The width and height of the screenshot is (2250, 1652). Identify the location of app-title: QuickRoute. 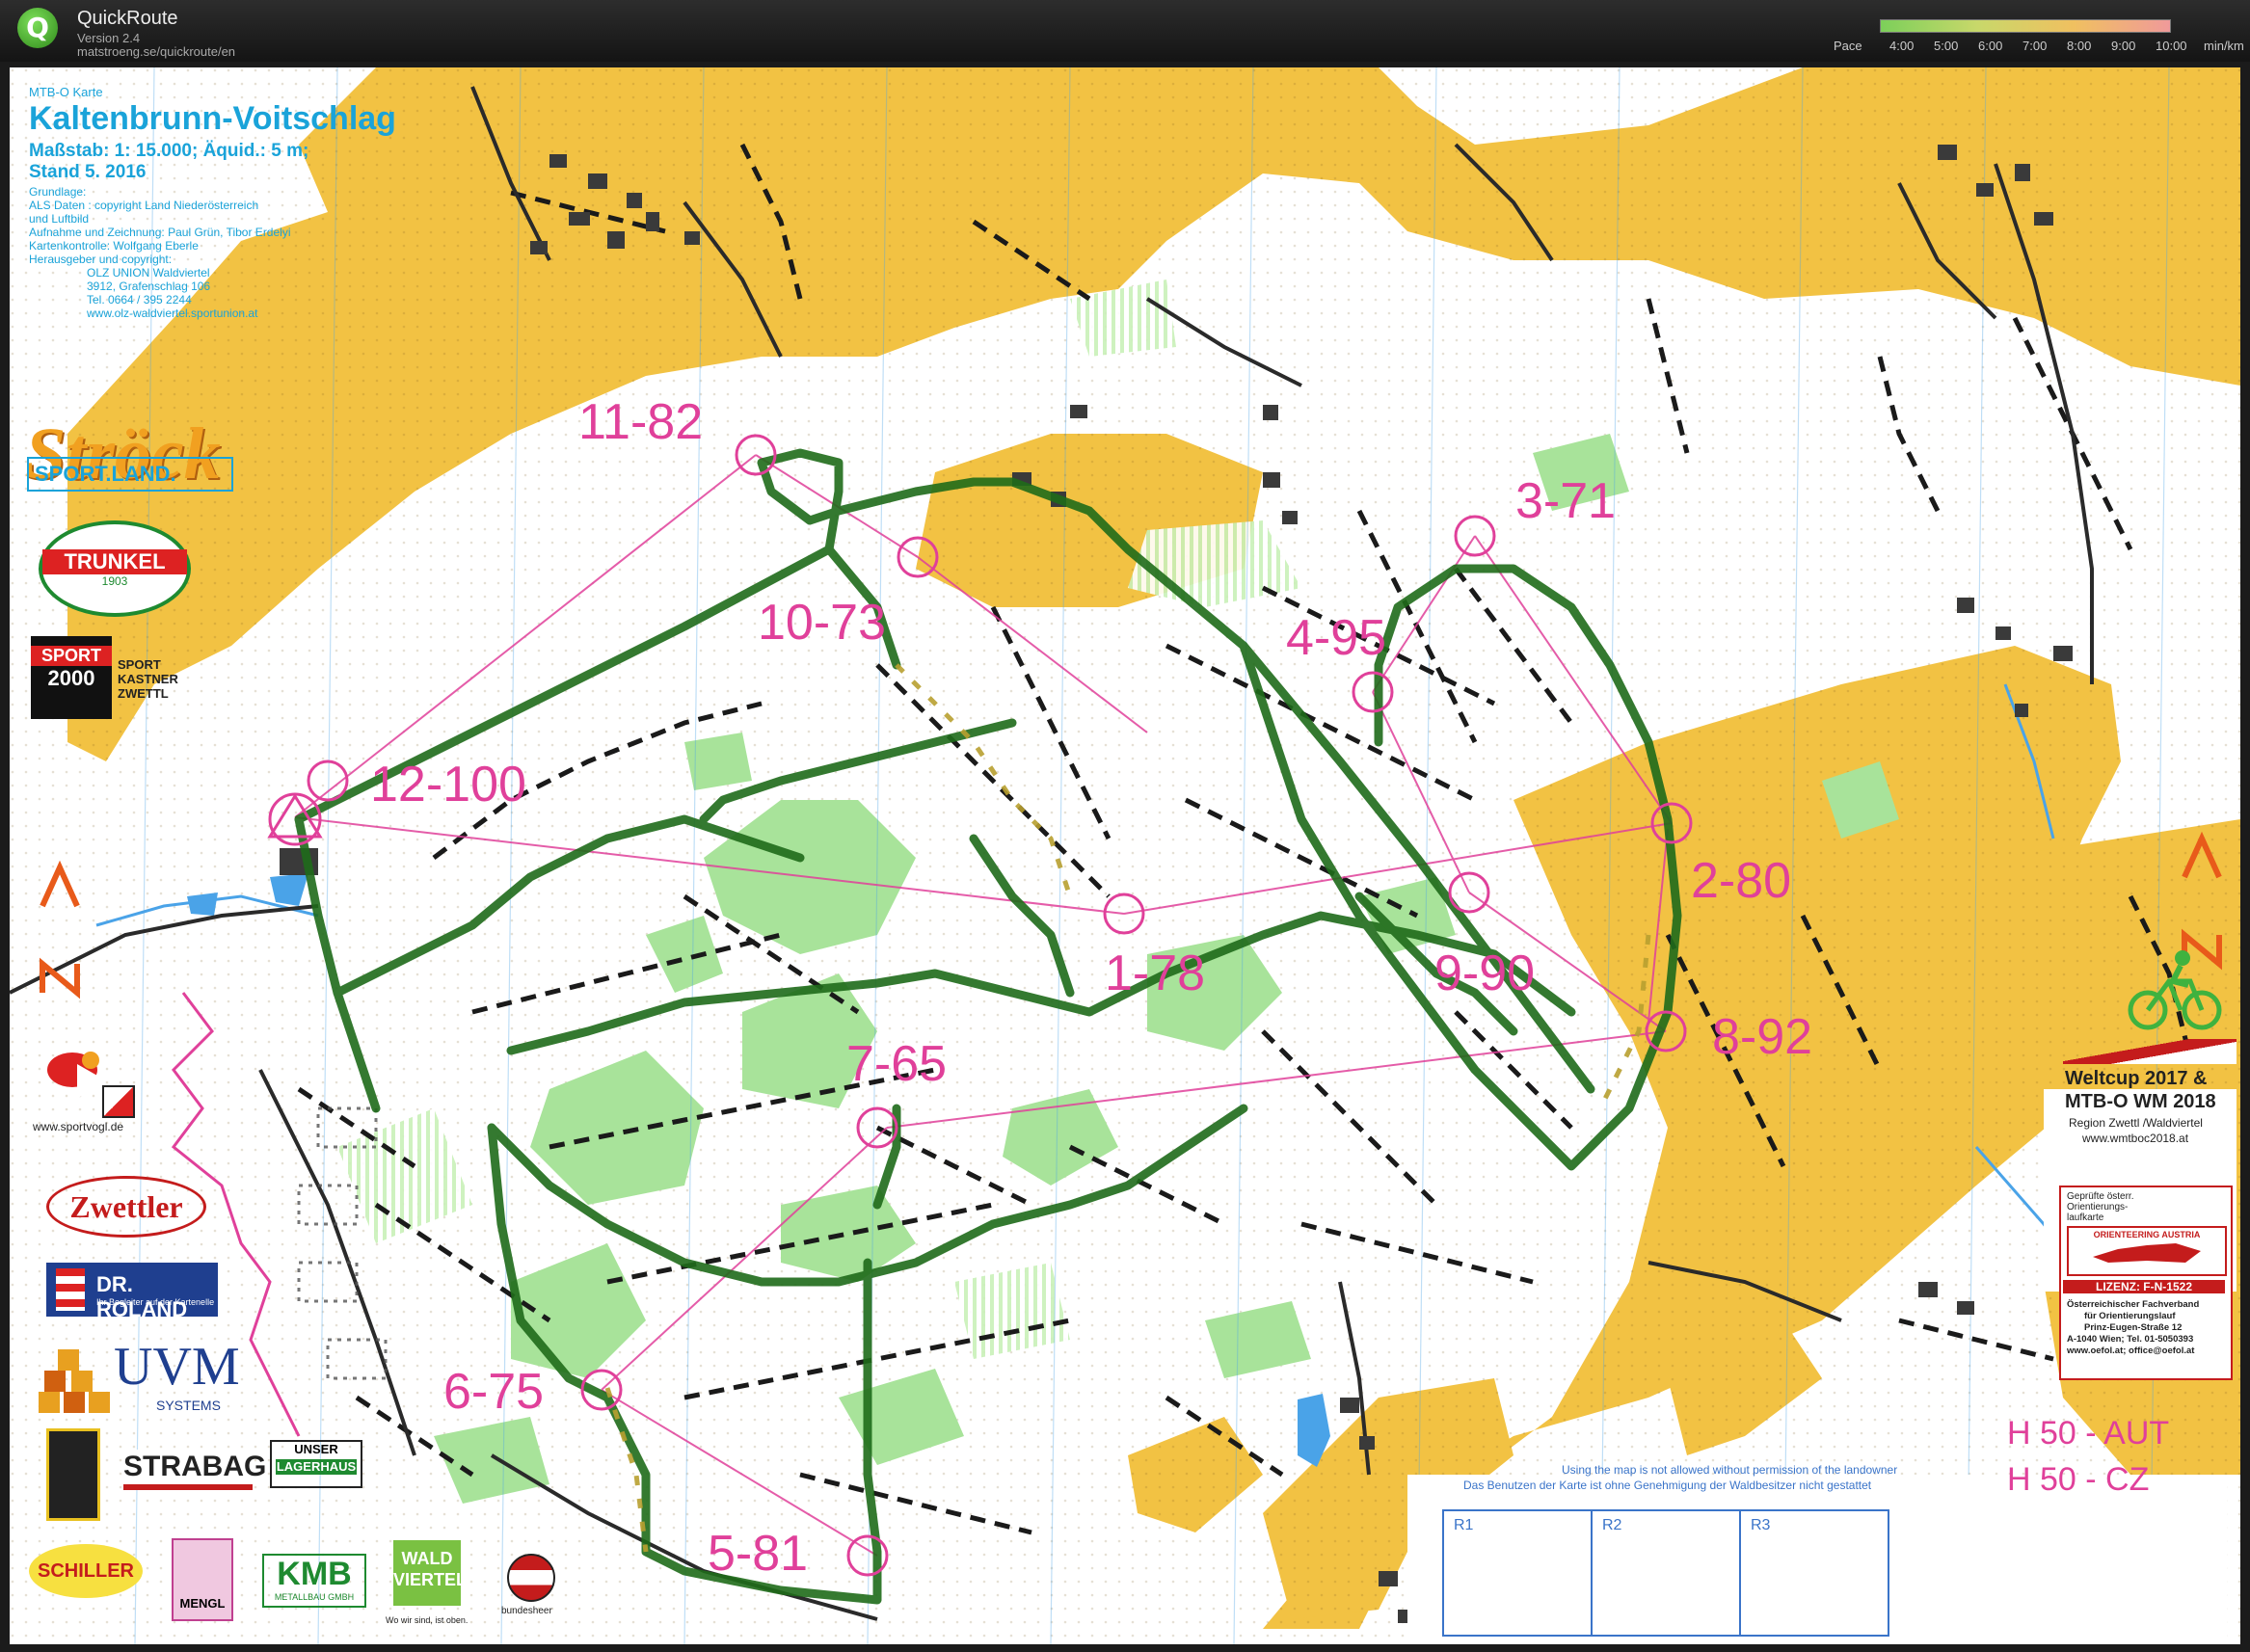
(128, 19).